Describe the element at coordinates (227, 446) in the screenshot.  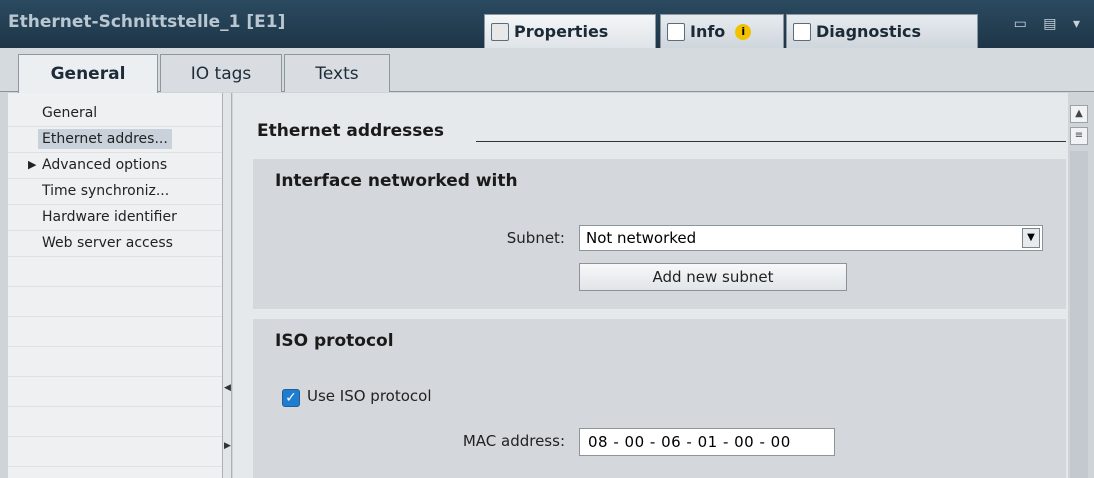
I see `expand-right-icon: ▶` at that location.